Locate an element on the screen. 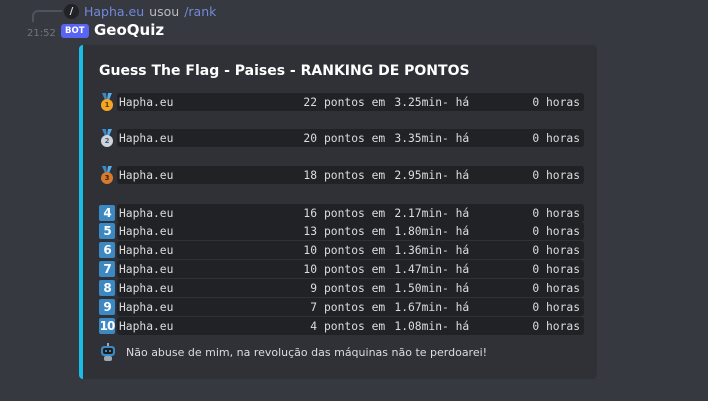 Image resolution: width=708 pixels, height=401 pixels. duration-value: 2.95min is located at coordinates (418, 175).